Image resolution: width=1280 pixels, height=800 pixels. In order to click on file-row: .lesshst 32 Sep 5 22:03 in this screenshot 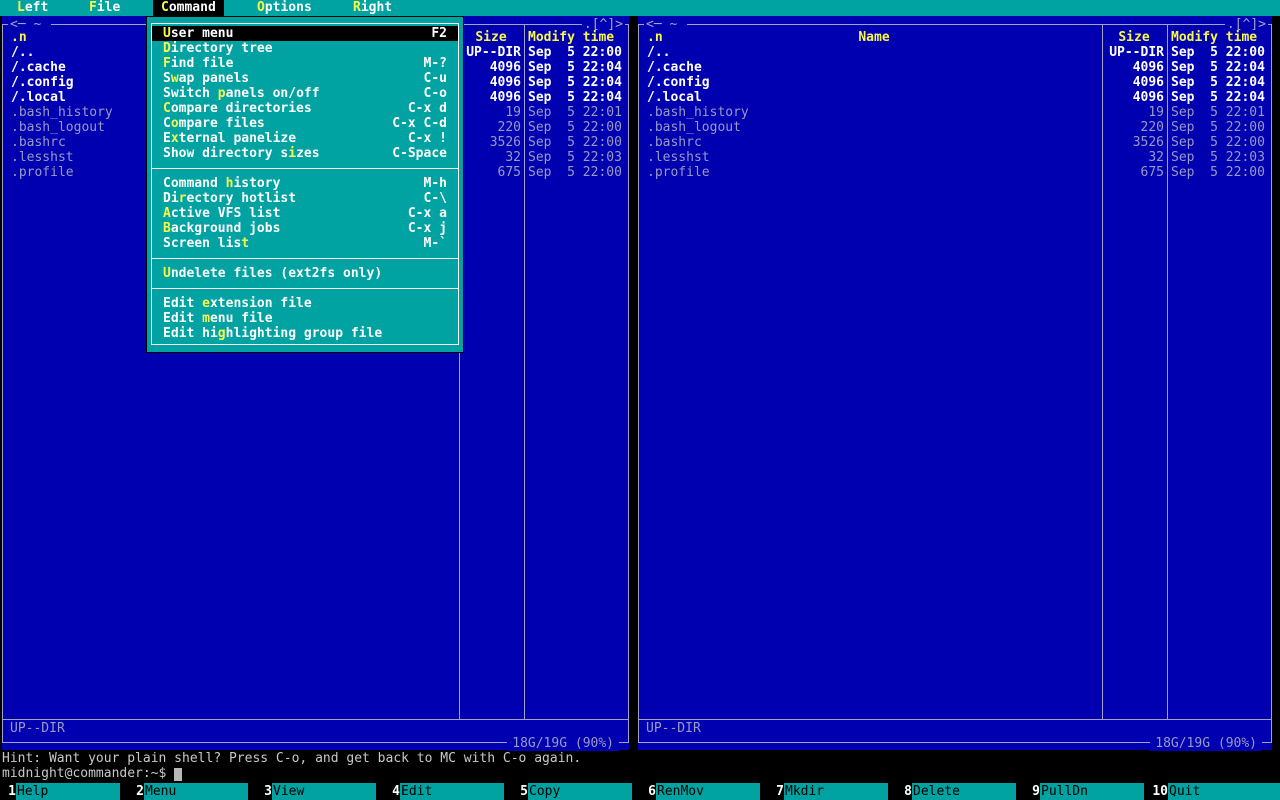, I will do `click(955, 157)`.